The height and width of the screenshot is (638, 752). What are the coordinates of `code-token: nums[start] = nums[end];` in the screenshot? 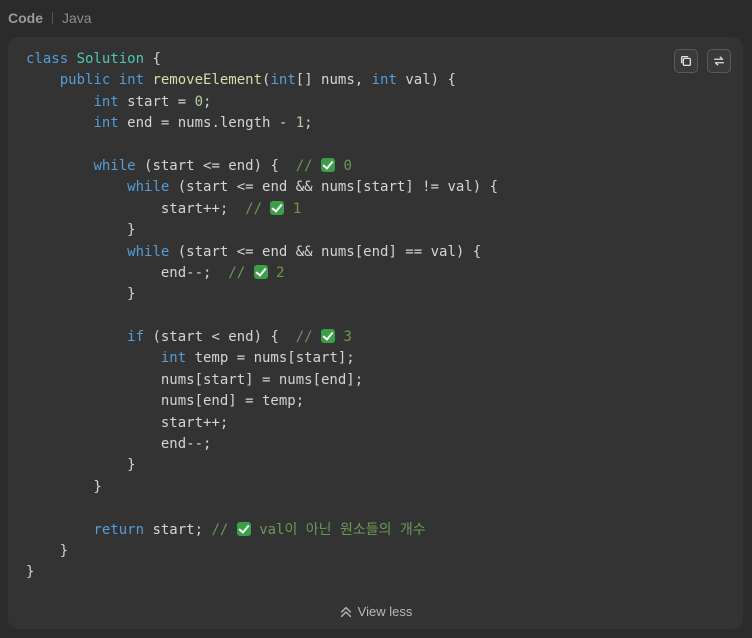 It's located at (195, 379).